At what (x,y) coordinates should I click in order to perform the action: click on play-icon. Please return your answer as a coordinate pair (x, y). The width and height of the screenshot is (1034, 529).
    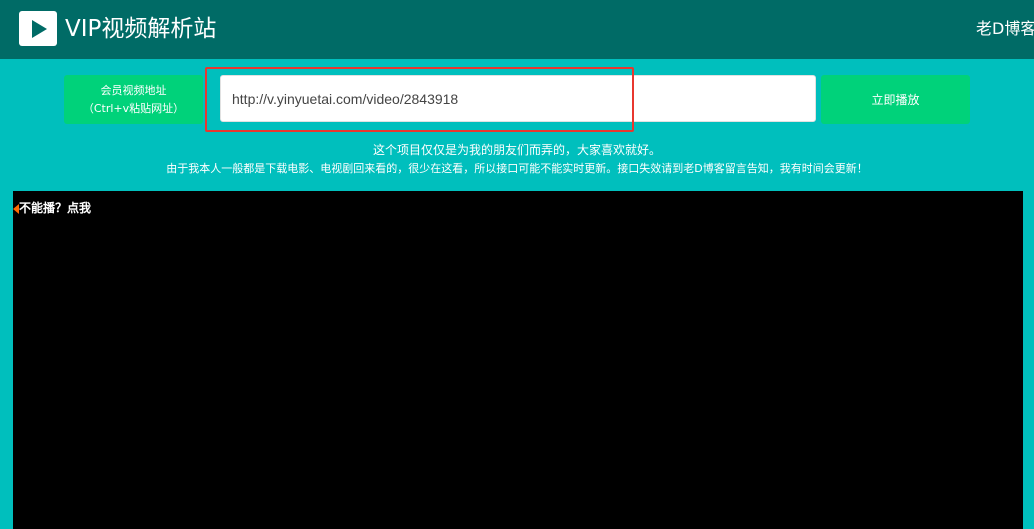
    Looking at the image, I should click on (38, 28).